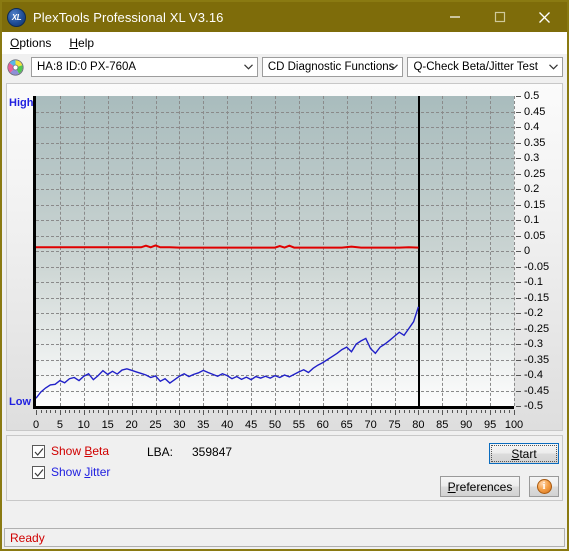 Image resolution: width=569 pixels, height=551 pixels. What do you see at coordinates (131, 425) in the screenshot?
I see `x-axis-tick-label: 20` at bounding box center [131, 425].